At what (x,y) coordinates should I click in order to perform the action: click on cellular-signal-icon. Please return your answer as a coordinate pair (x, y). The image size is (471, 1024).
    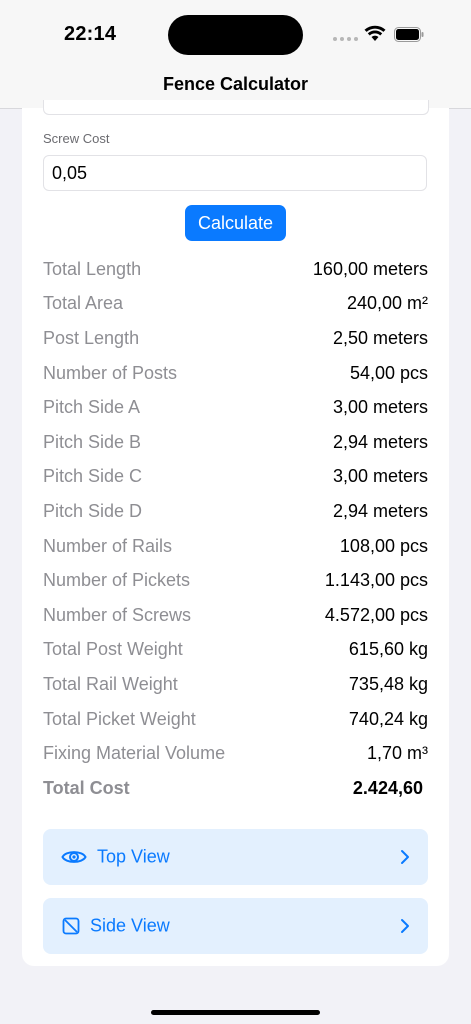
    Looking at the image, I should click on (345, 39).